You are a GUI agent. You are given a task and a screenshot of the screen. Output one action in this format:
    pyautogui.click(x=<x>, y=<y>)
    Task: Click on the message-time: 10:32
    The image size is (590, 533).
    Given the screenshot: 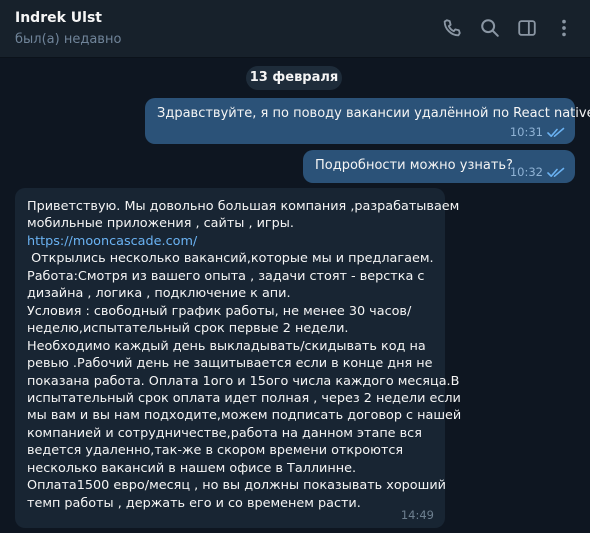 What is the action you would take?
    pyautogui.click(x=526, y=172)
    